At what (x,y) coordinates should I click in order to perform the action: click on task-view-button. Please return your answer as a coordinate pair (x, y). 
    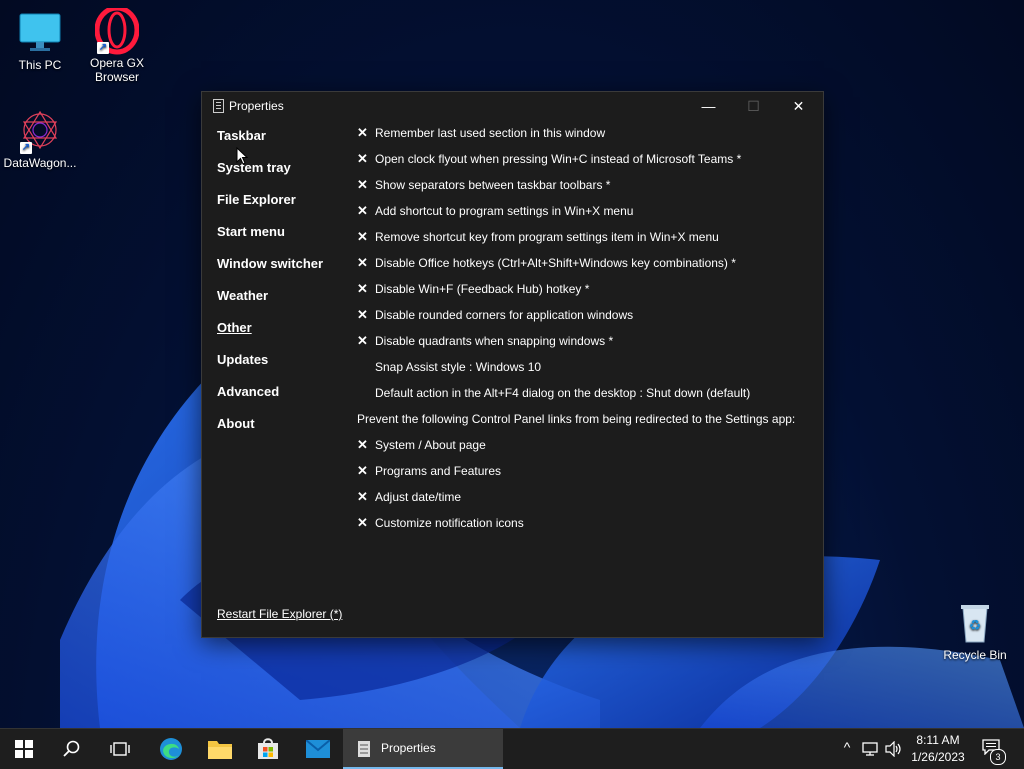
    Looking at the image, I should click on (120, 749).